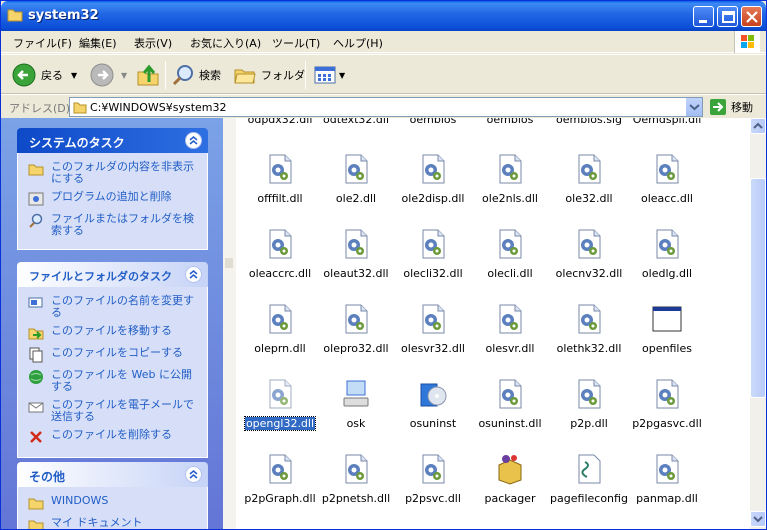 The width and height of the screenshot is (767, 530). I want to click on task-label: このファイルを電子メールで送信する, so click(122, 410).